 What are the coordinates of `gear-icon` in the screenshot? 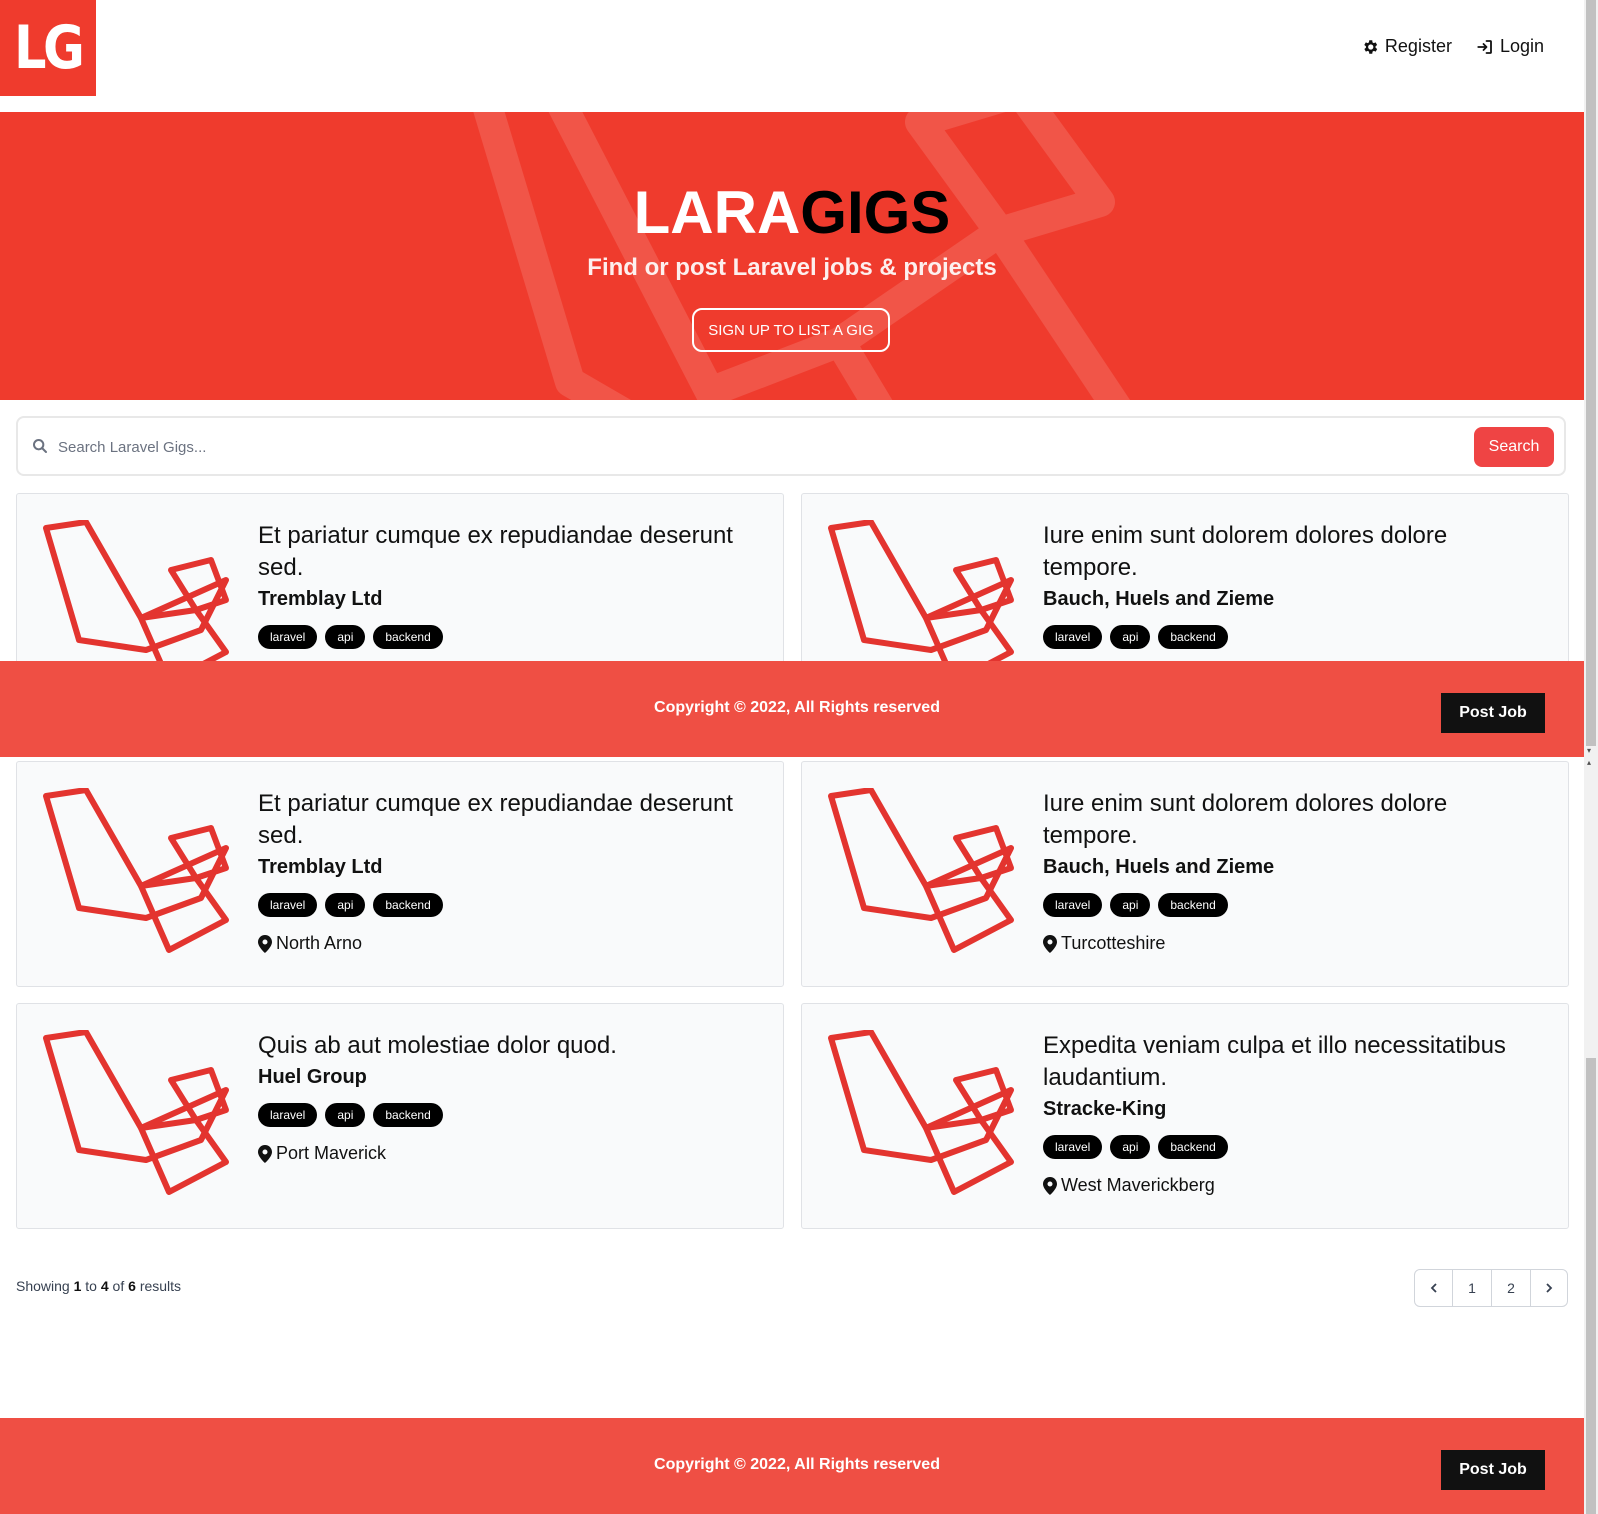 It's located at (1371, 46).